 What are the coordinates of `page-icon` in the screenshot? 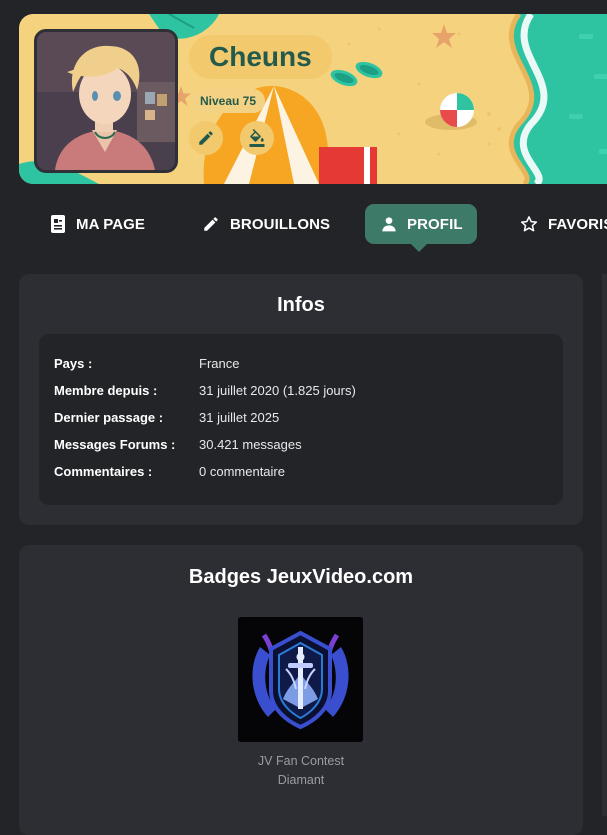 It's located at (58, 224).